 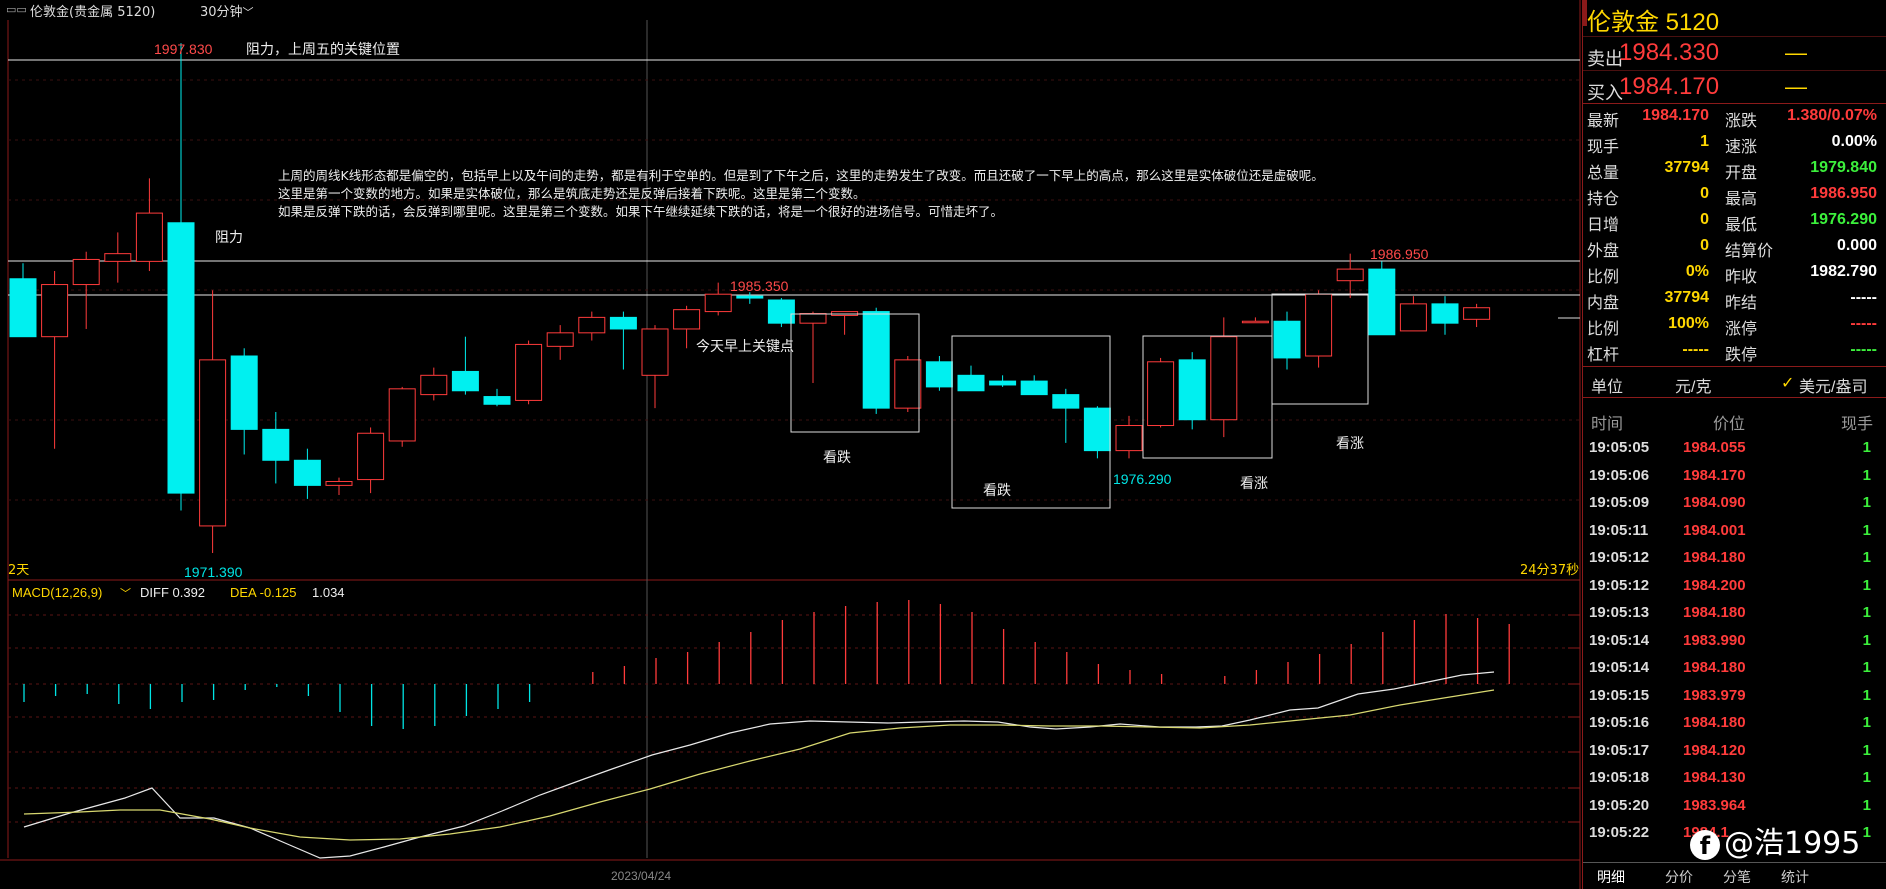 What do you see at coordinates (1734, 753) in the screenshot?
I see `tick-row: 19:05:17 1984.120 1` at bounding box center [1734, 753].